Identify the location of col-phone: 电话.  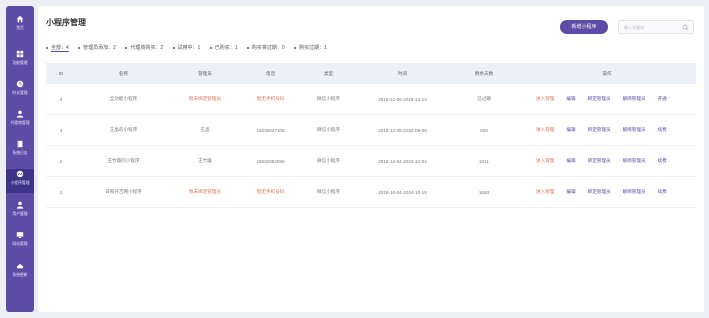
(270, 73).